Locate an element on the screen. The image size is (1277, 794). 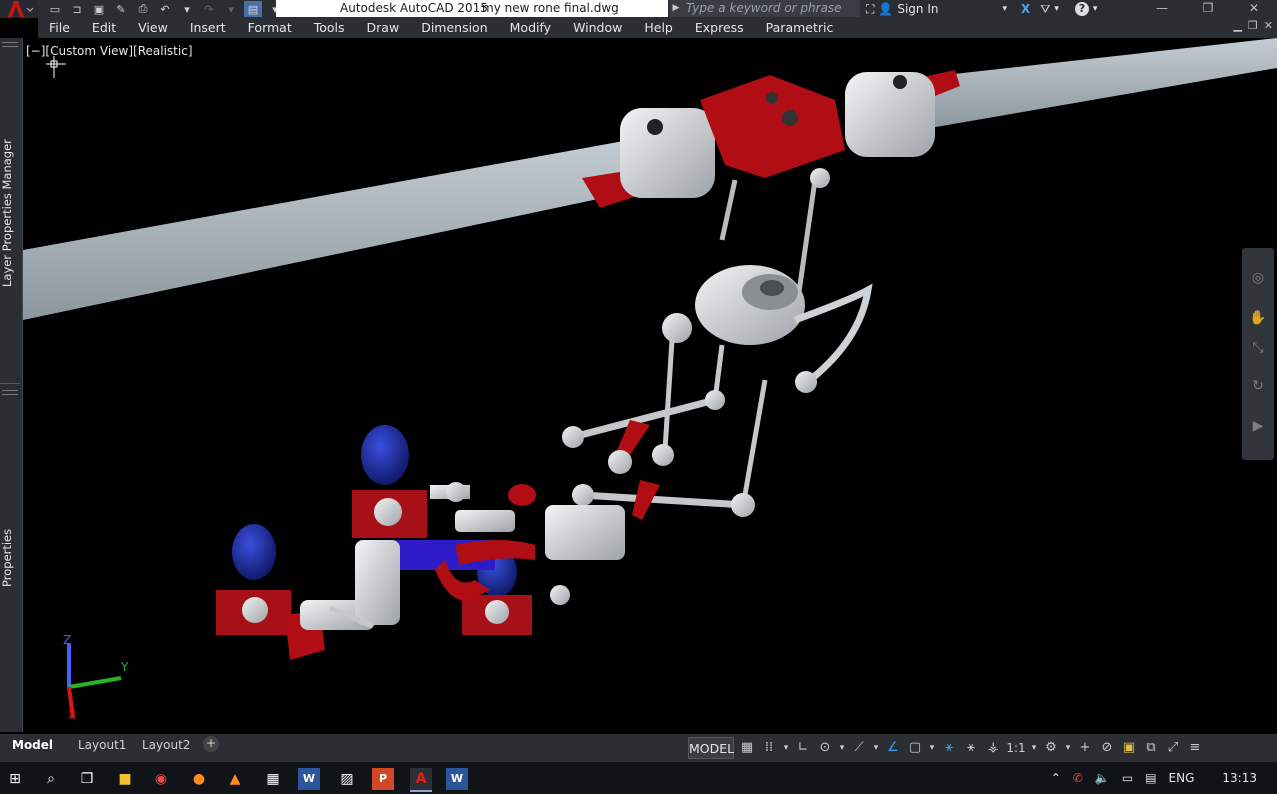
language-indicator: ENG is located at coordinates (1182, 778).